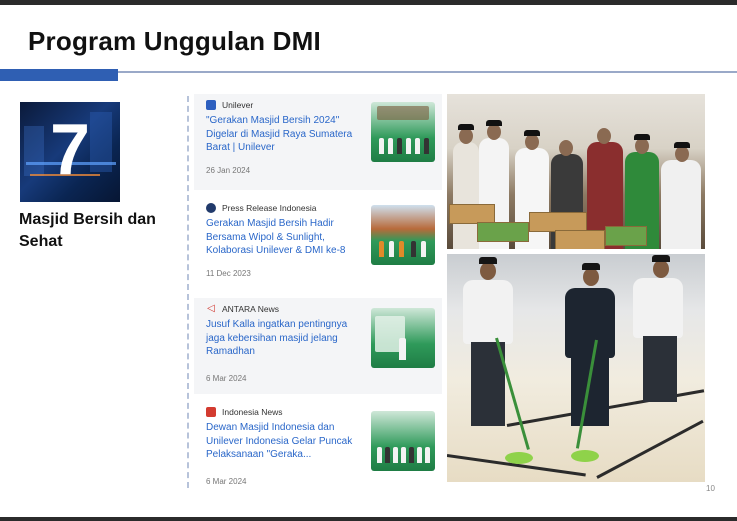 The width and height of the screenshot is (737, 521). Describe the element at coordinates (211, 308) in the screenshot. I see `antara-logo-icon: ◁` at that location.